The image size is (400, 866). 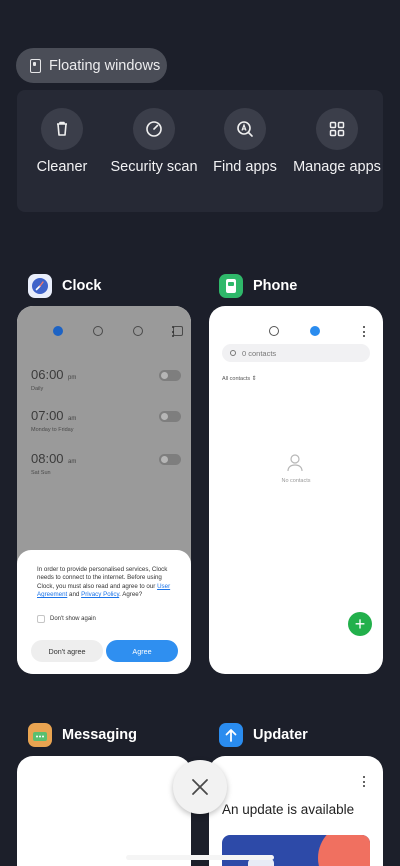 What do you see at coordinates (294, 331) in the screenshot?
I see `phone-tabs` at bounding box center [294, 331].